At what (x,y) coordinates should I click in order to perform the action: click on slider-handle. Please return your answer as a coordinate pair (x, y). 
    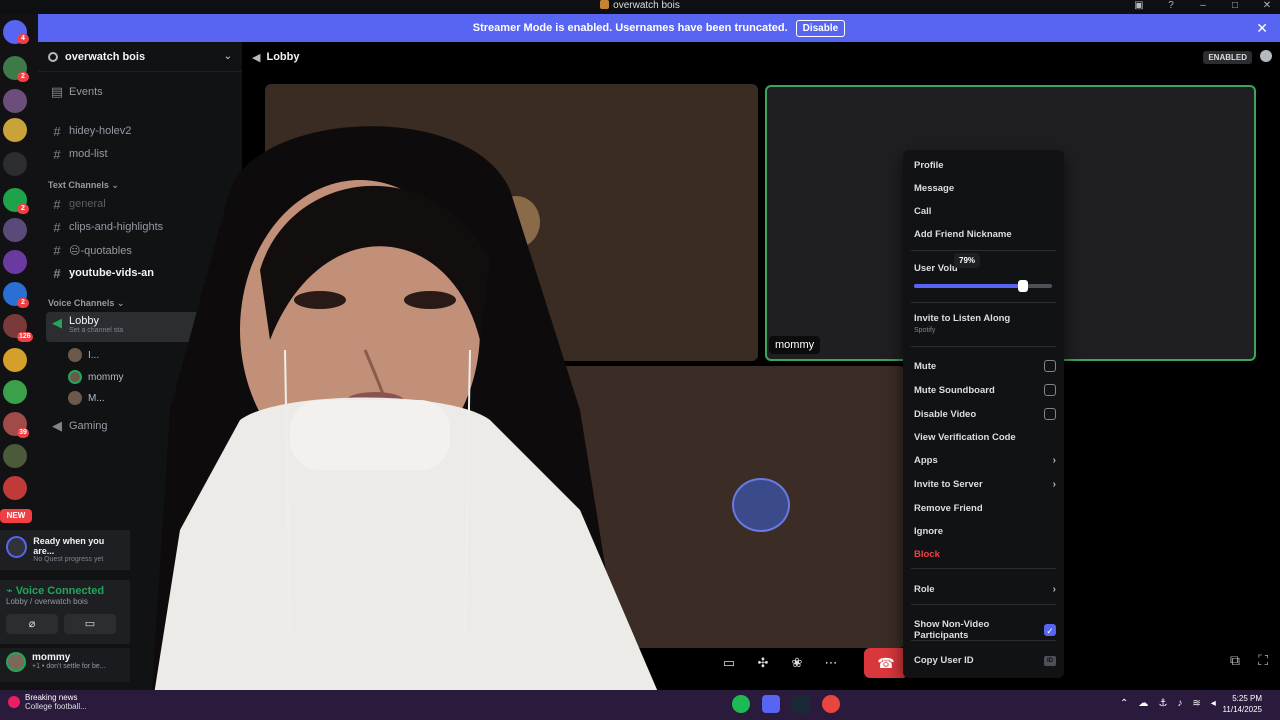
    Looking at the image, I should click on (1023, 286).